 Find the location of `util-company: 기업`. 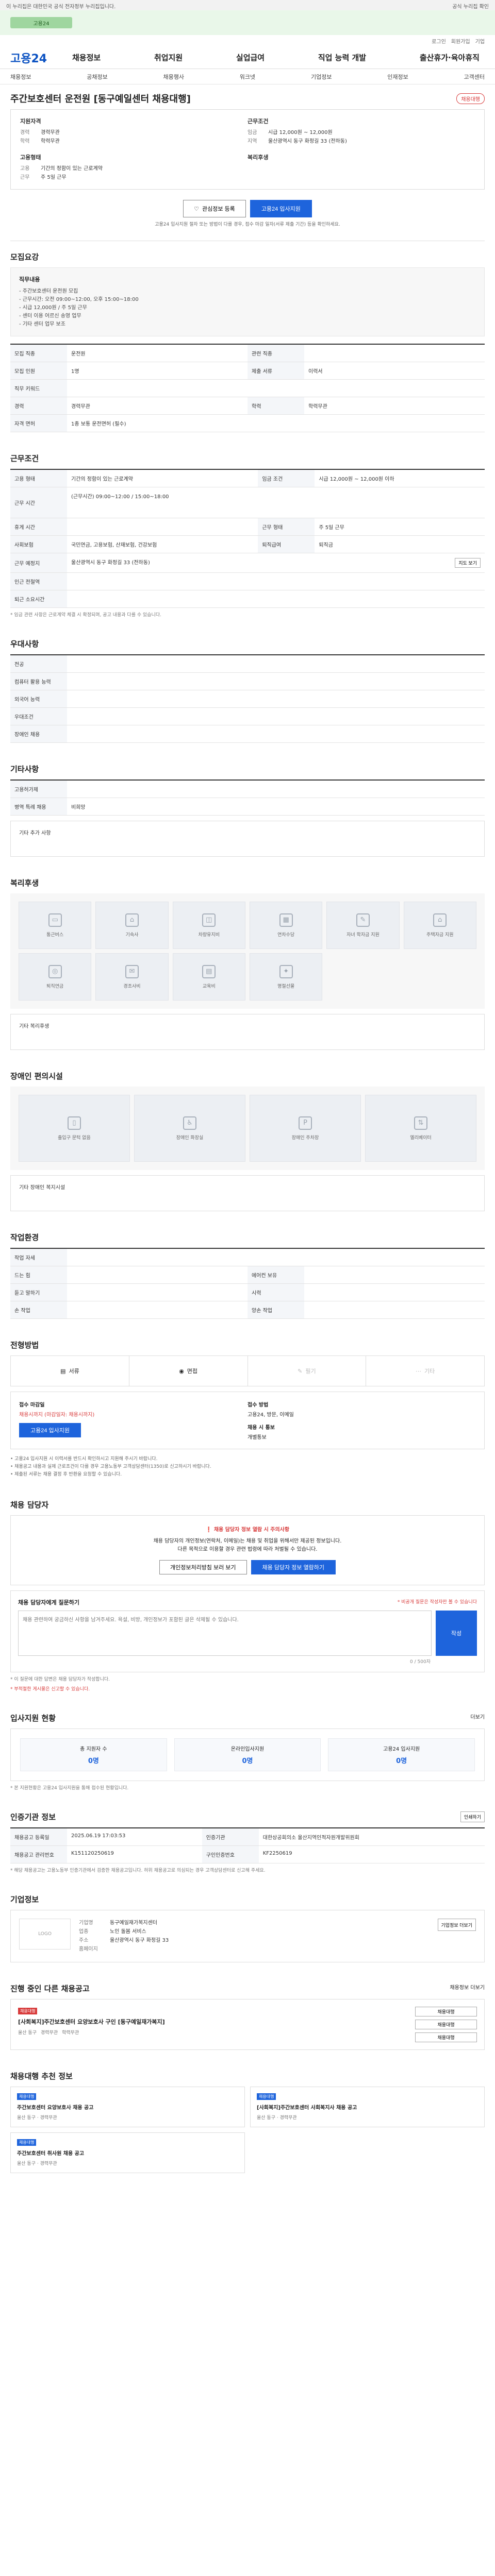

util-company: 기업 is located at coordinates (480, 41).